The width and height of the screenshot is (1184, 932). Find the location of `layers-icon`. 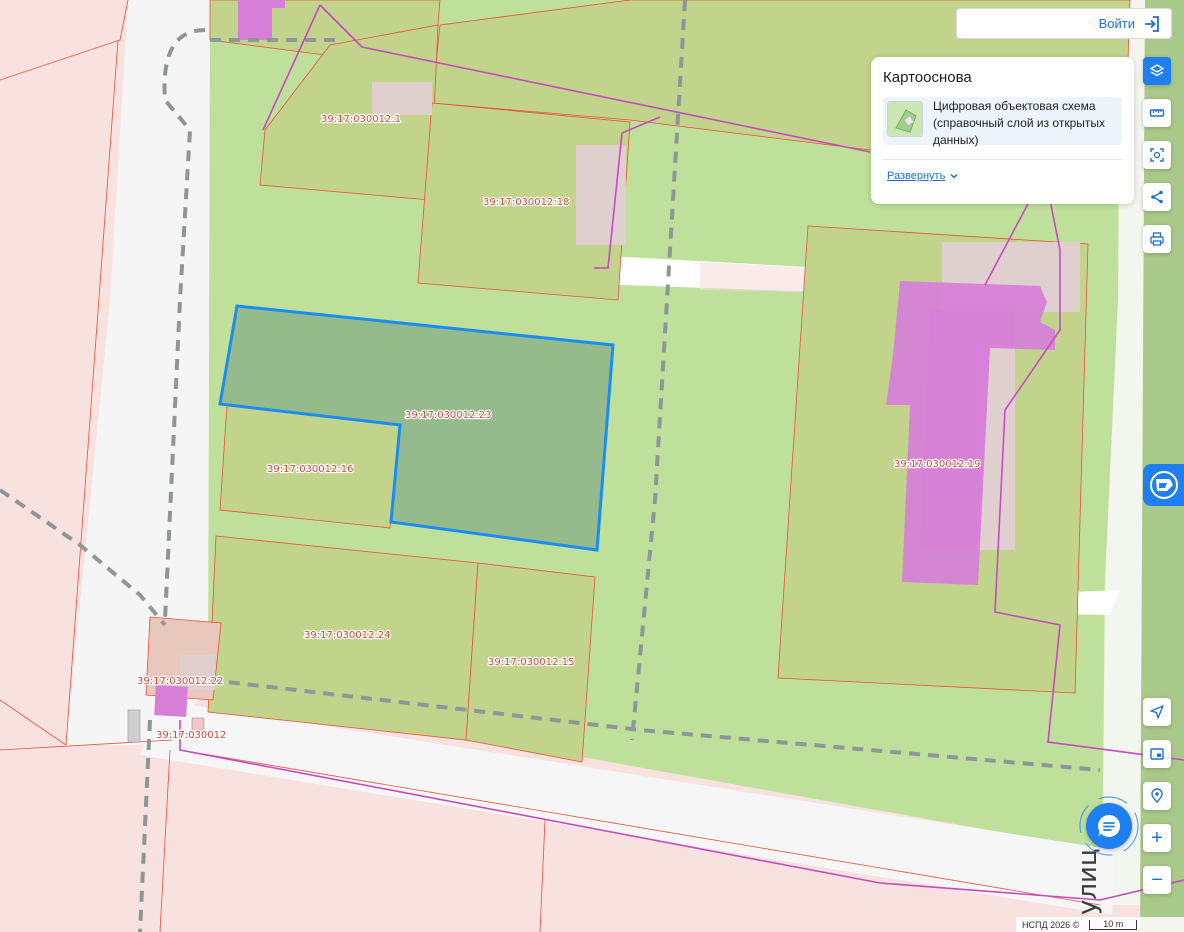

layers-icon is located at coordinates (1157, 70).